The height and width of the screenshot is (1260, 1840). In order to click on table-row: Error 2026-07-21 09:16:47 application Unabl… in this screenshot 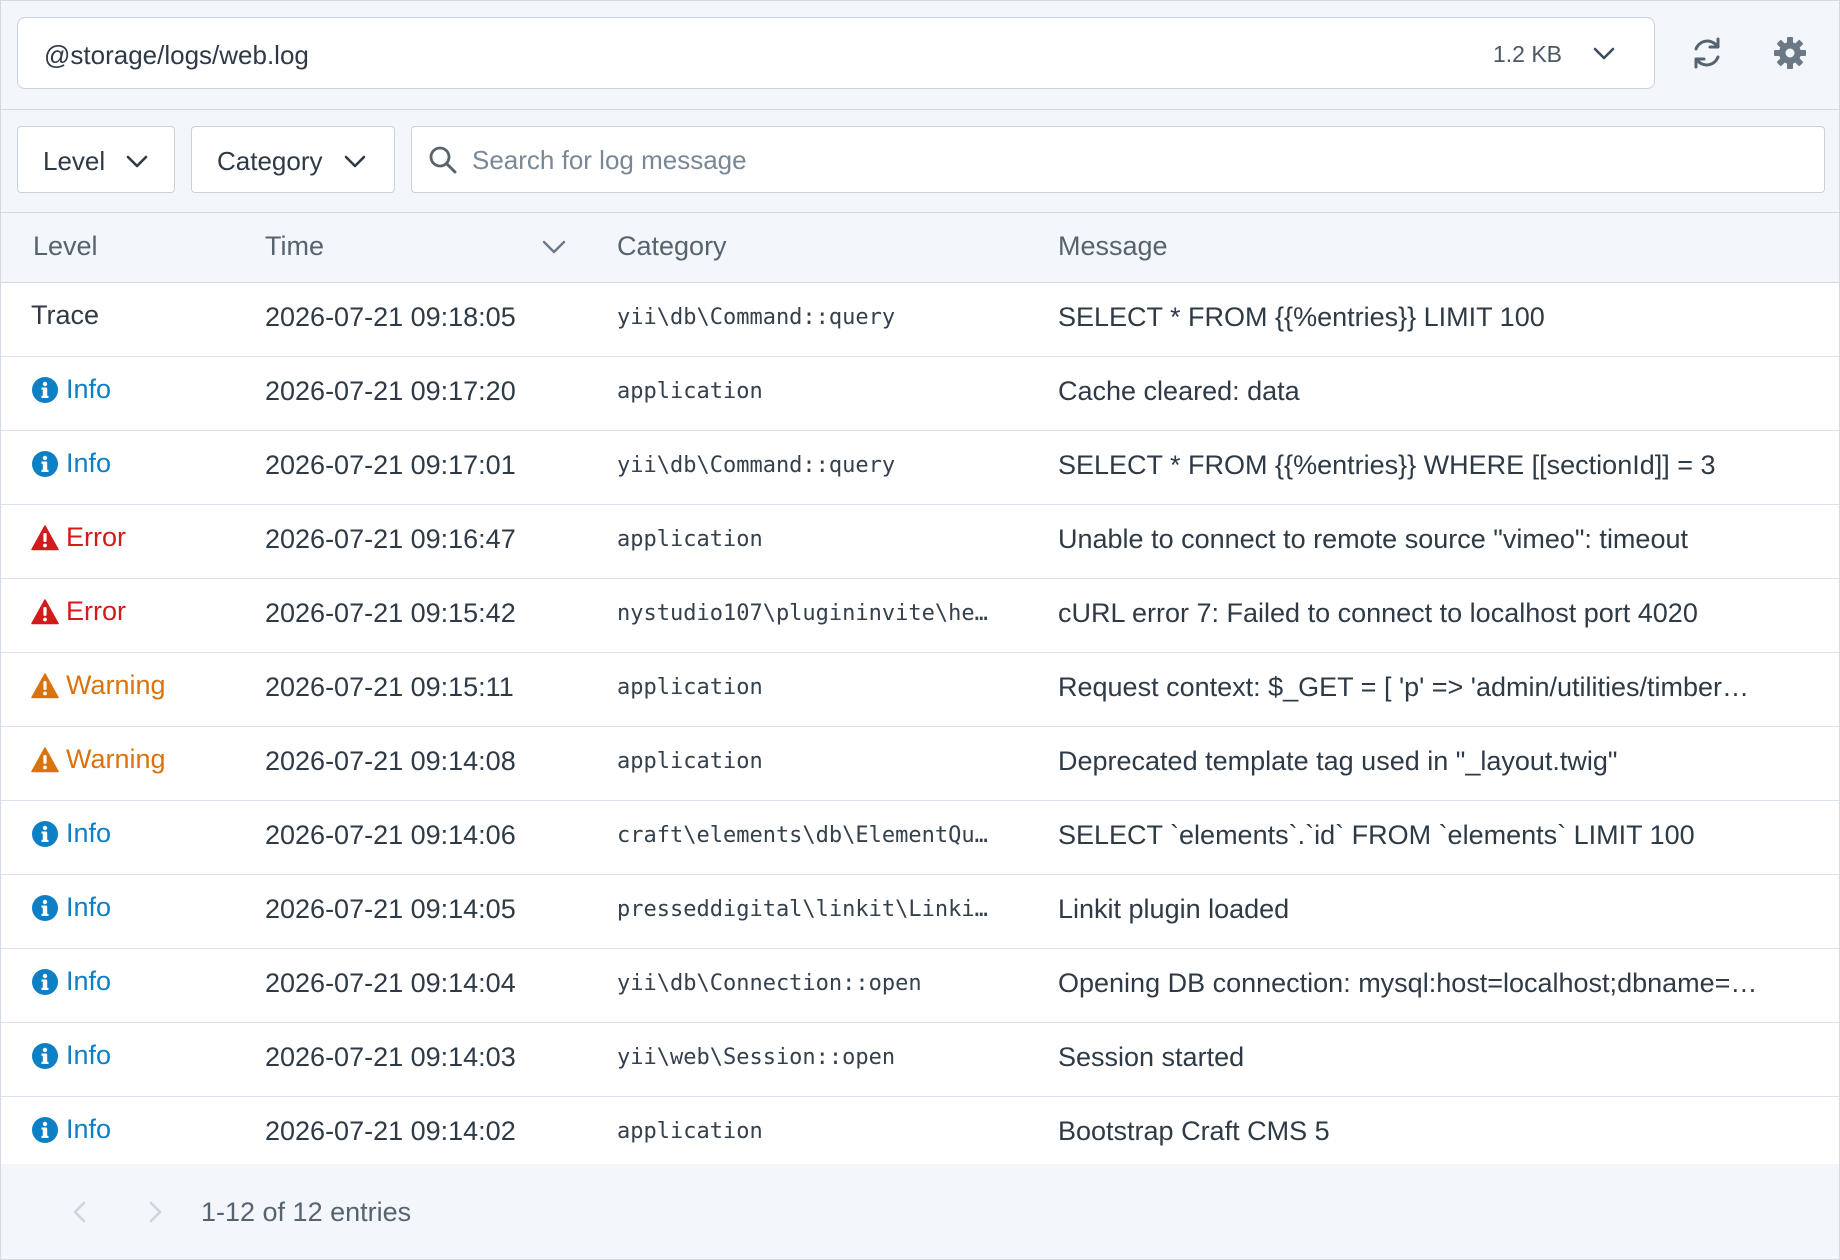, I will do `click(920, 542)`.